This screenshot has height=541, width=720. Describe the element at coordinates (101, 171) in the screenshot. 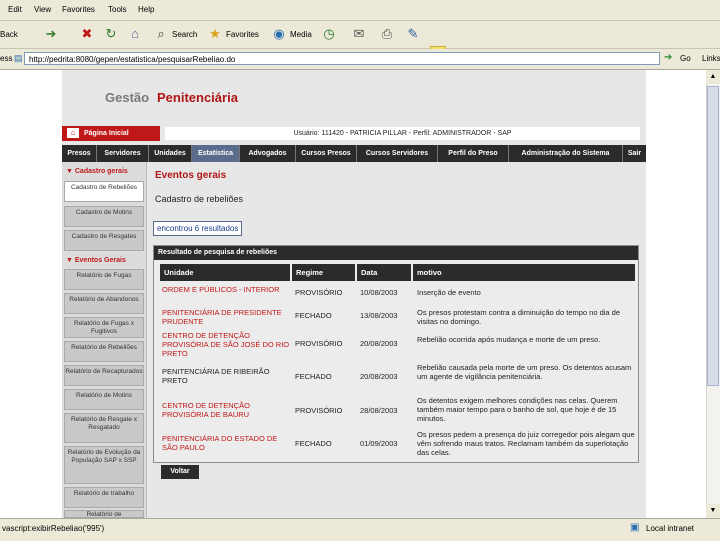

I see `sidebar-section-label: Cadastro gerais` at that location.